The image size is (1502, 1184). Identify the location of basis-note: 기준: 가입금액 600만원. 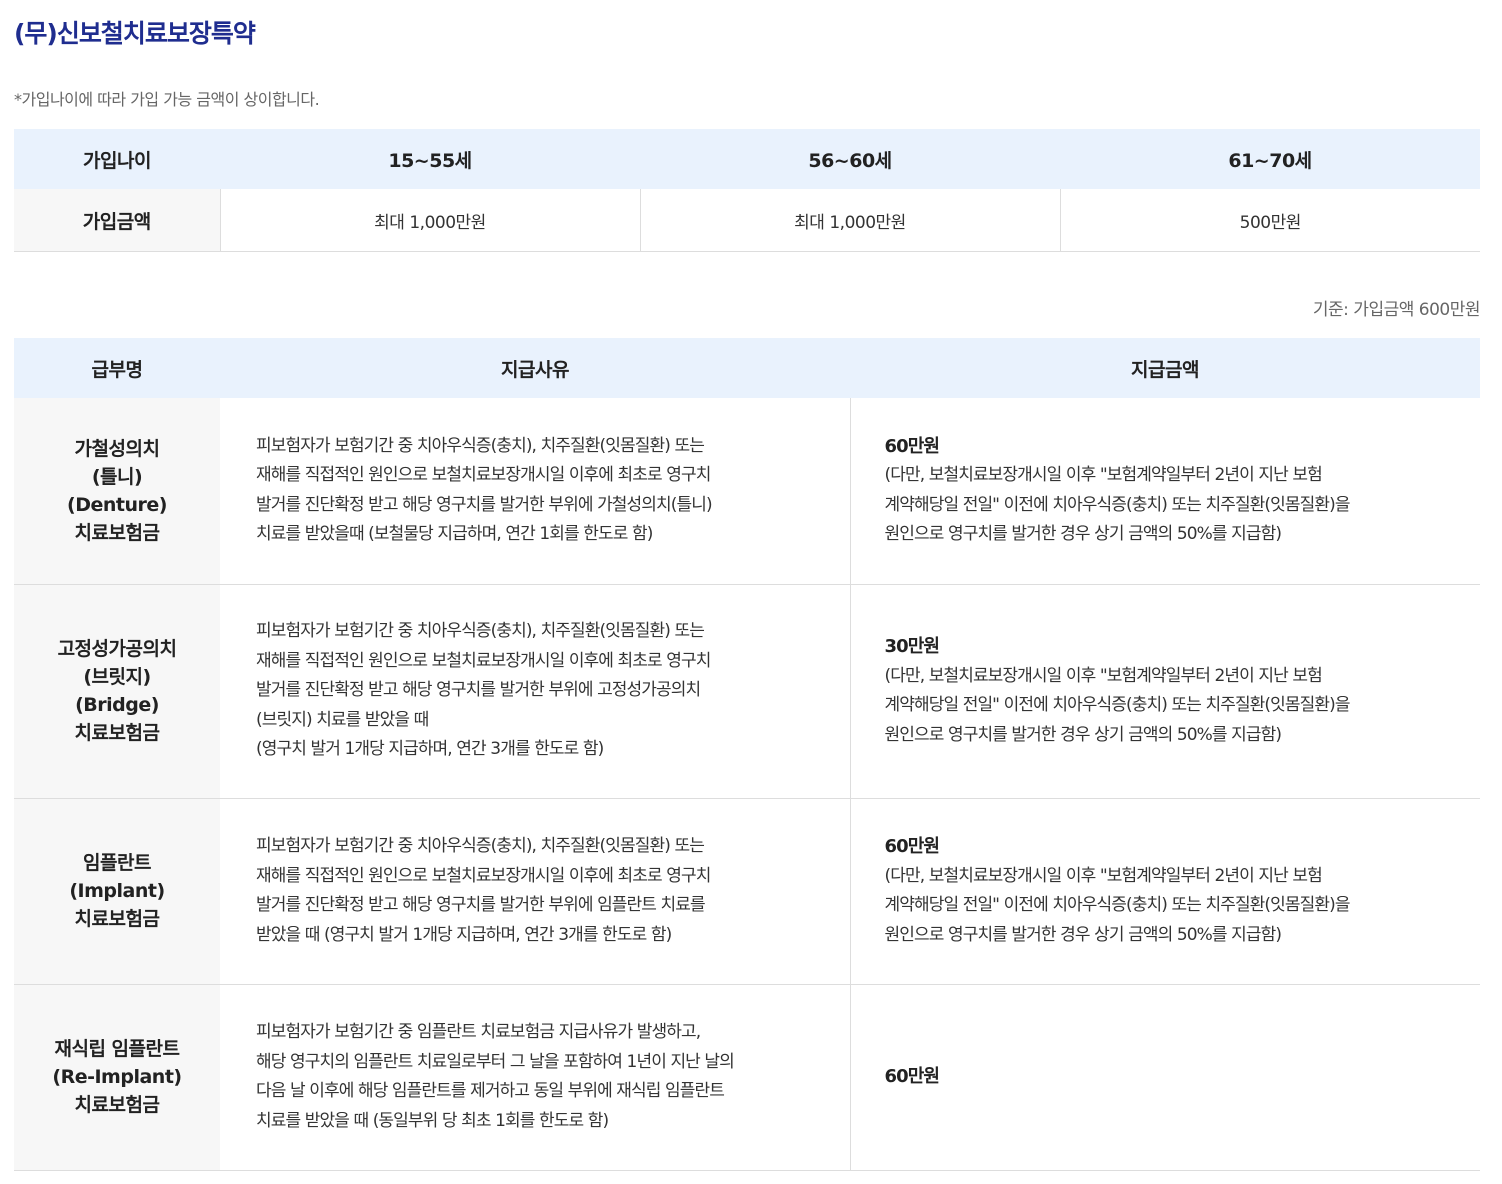
(1396, 310).